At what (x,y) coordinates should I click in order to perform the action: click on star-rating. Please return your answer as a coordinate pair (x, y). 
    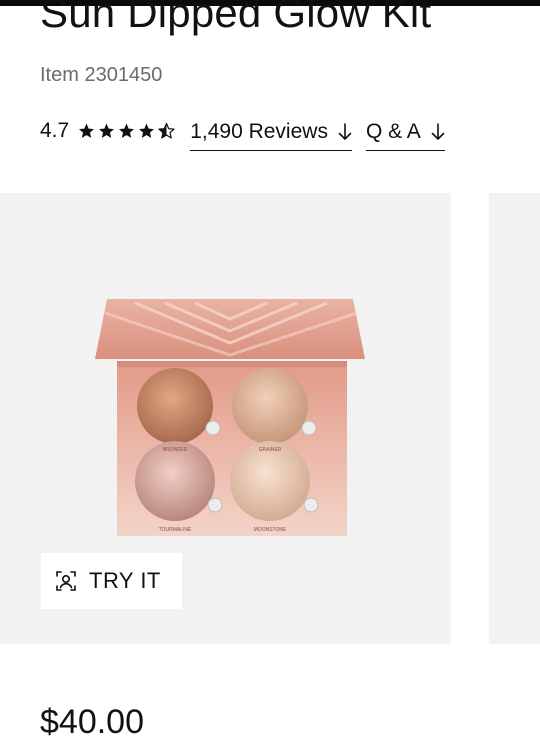
    Looking at the image, I should click on (126, 131).